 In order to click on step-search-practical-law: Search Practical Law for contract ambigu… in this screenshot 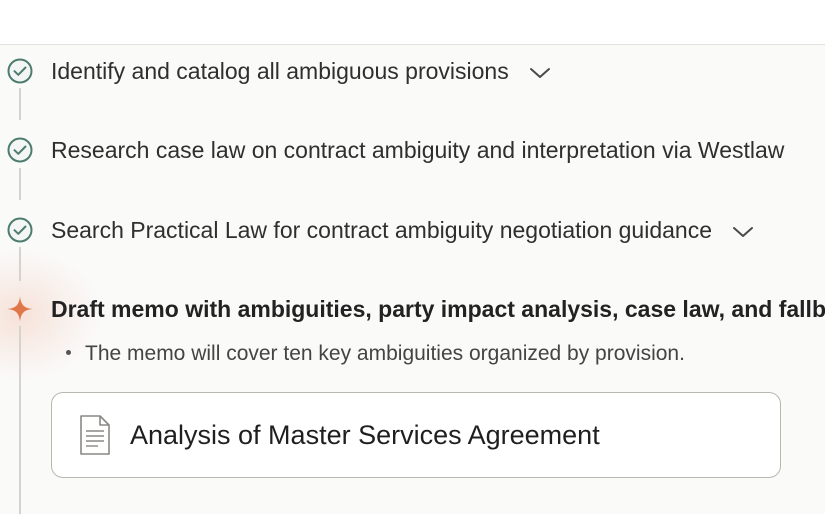, I will do `click(412, 230)`.